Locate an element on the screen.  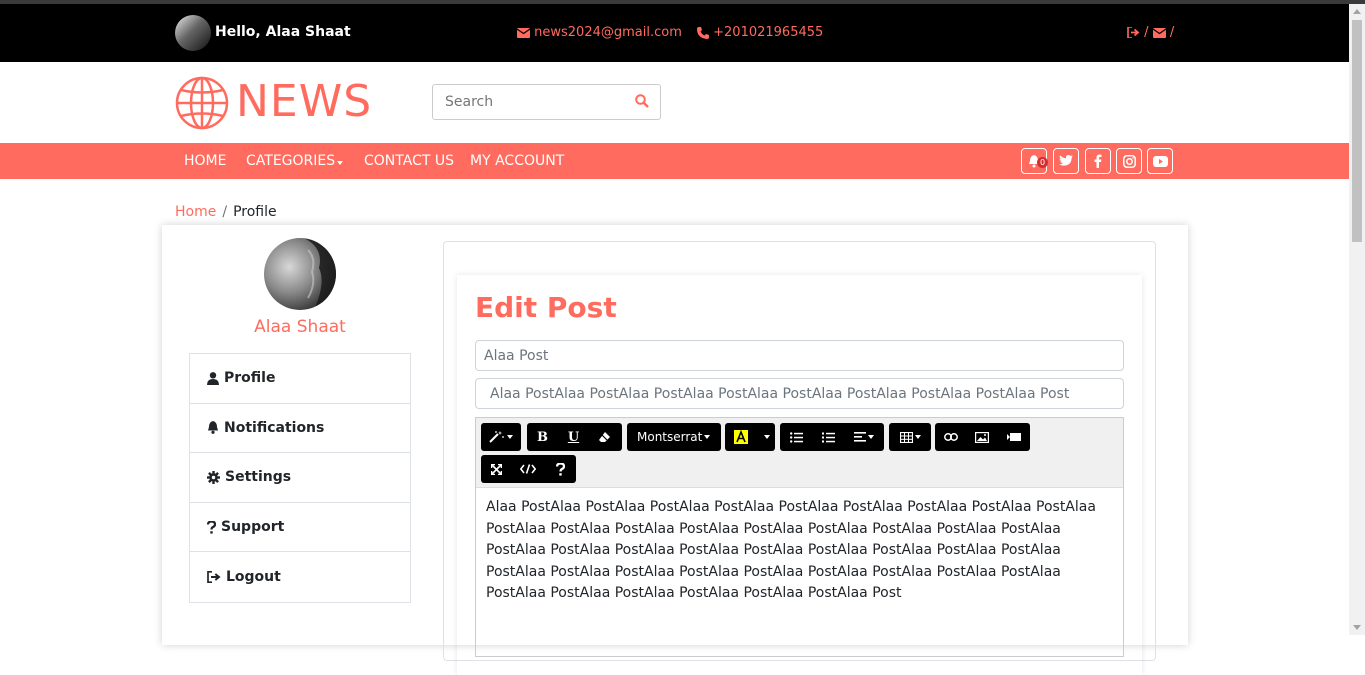
bell-icon is located at coordinates (213, 428).